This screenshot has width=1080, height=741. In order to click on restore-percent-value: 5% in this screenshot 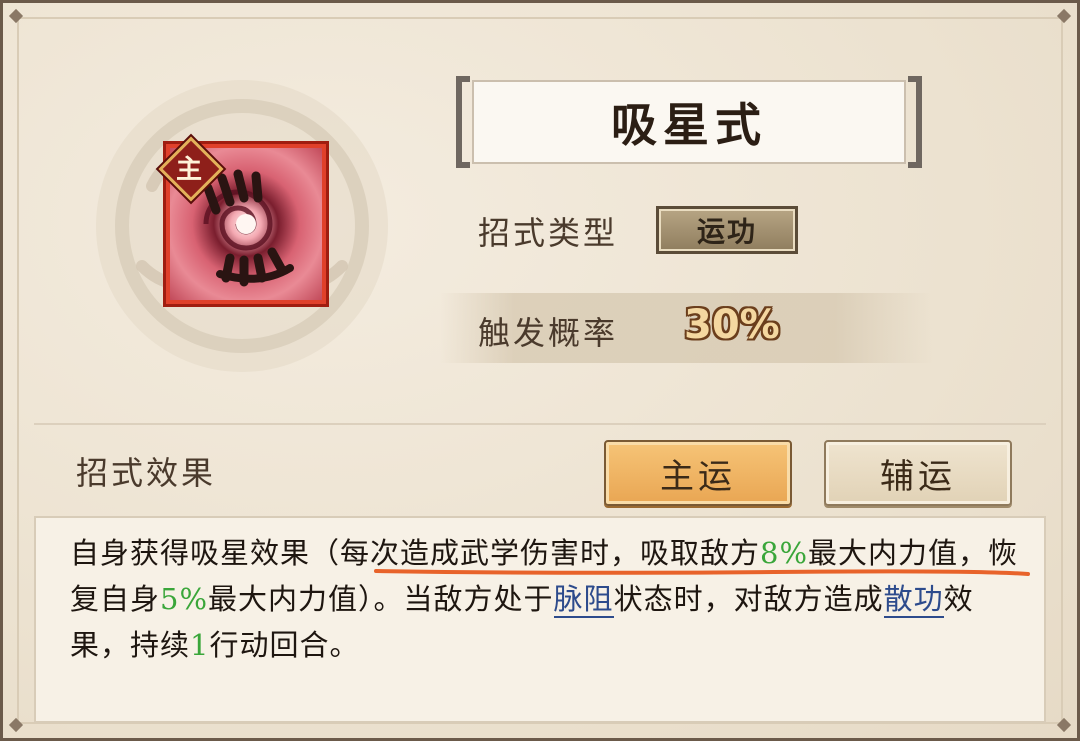, I will do `click(184, 599)`.